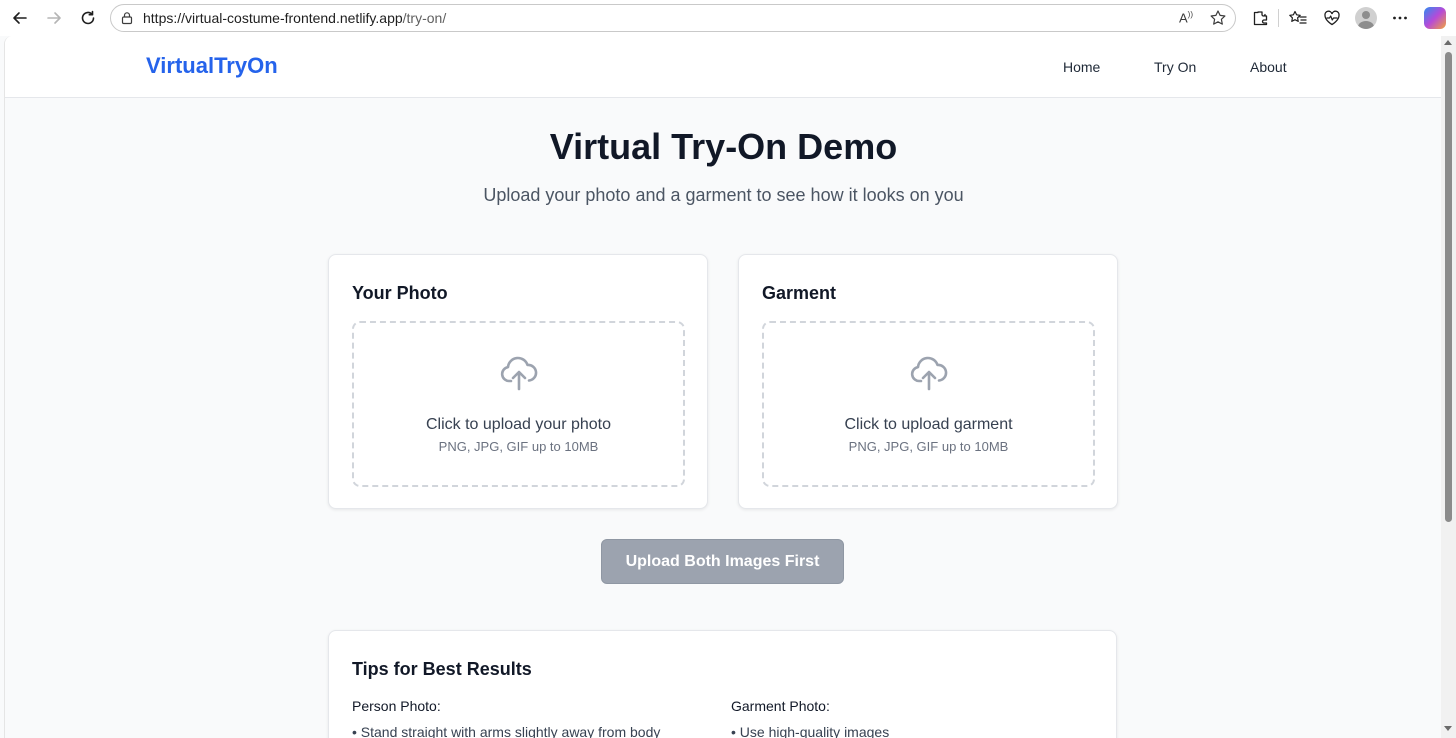 The image size is (1456, 738). I want to click on person-tips-title: Person Photo:, so click(396, 706).